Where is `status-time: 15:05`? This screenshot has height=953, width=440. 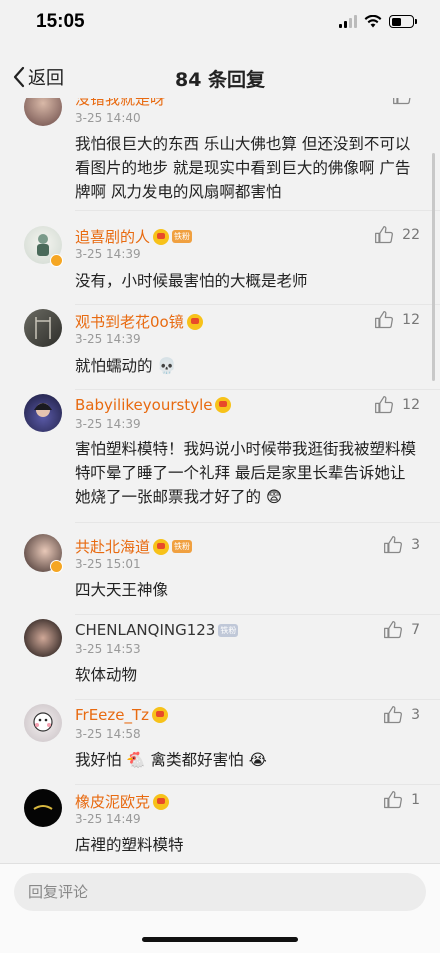
status-time: 15:05 is located at coordinates (60, 21).